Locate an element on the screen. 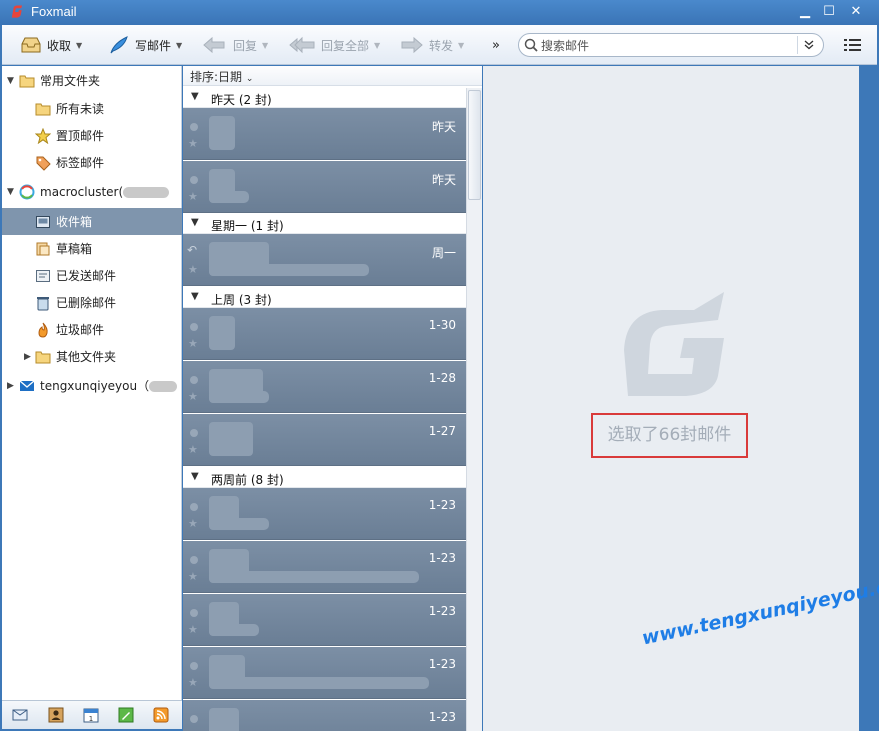 Image resolution: width=879 pixels, height=731 pixels. sidebar-item-label: 垃圾邮件 is located at coordinates (80, 330).